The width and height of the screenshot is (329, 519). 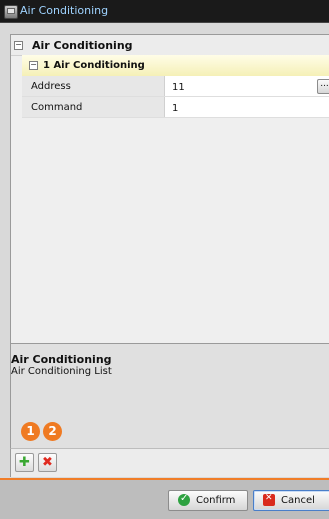 What do you see at coordinates (94, 65) in the screenshot?
I see `item-label: 1 Air Conditioning` at bounding box center [94, 65].